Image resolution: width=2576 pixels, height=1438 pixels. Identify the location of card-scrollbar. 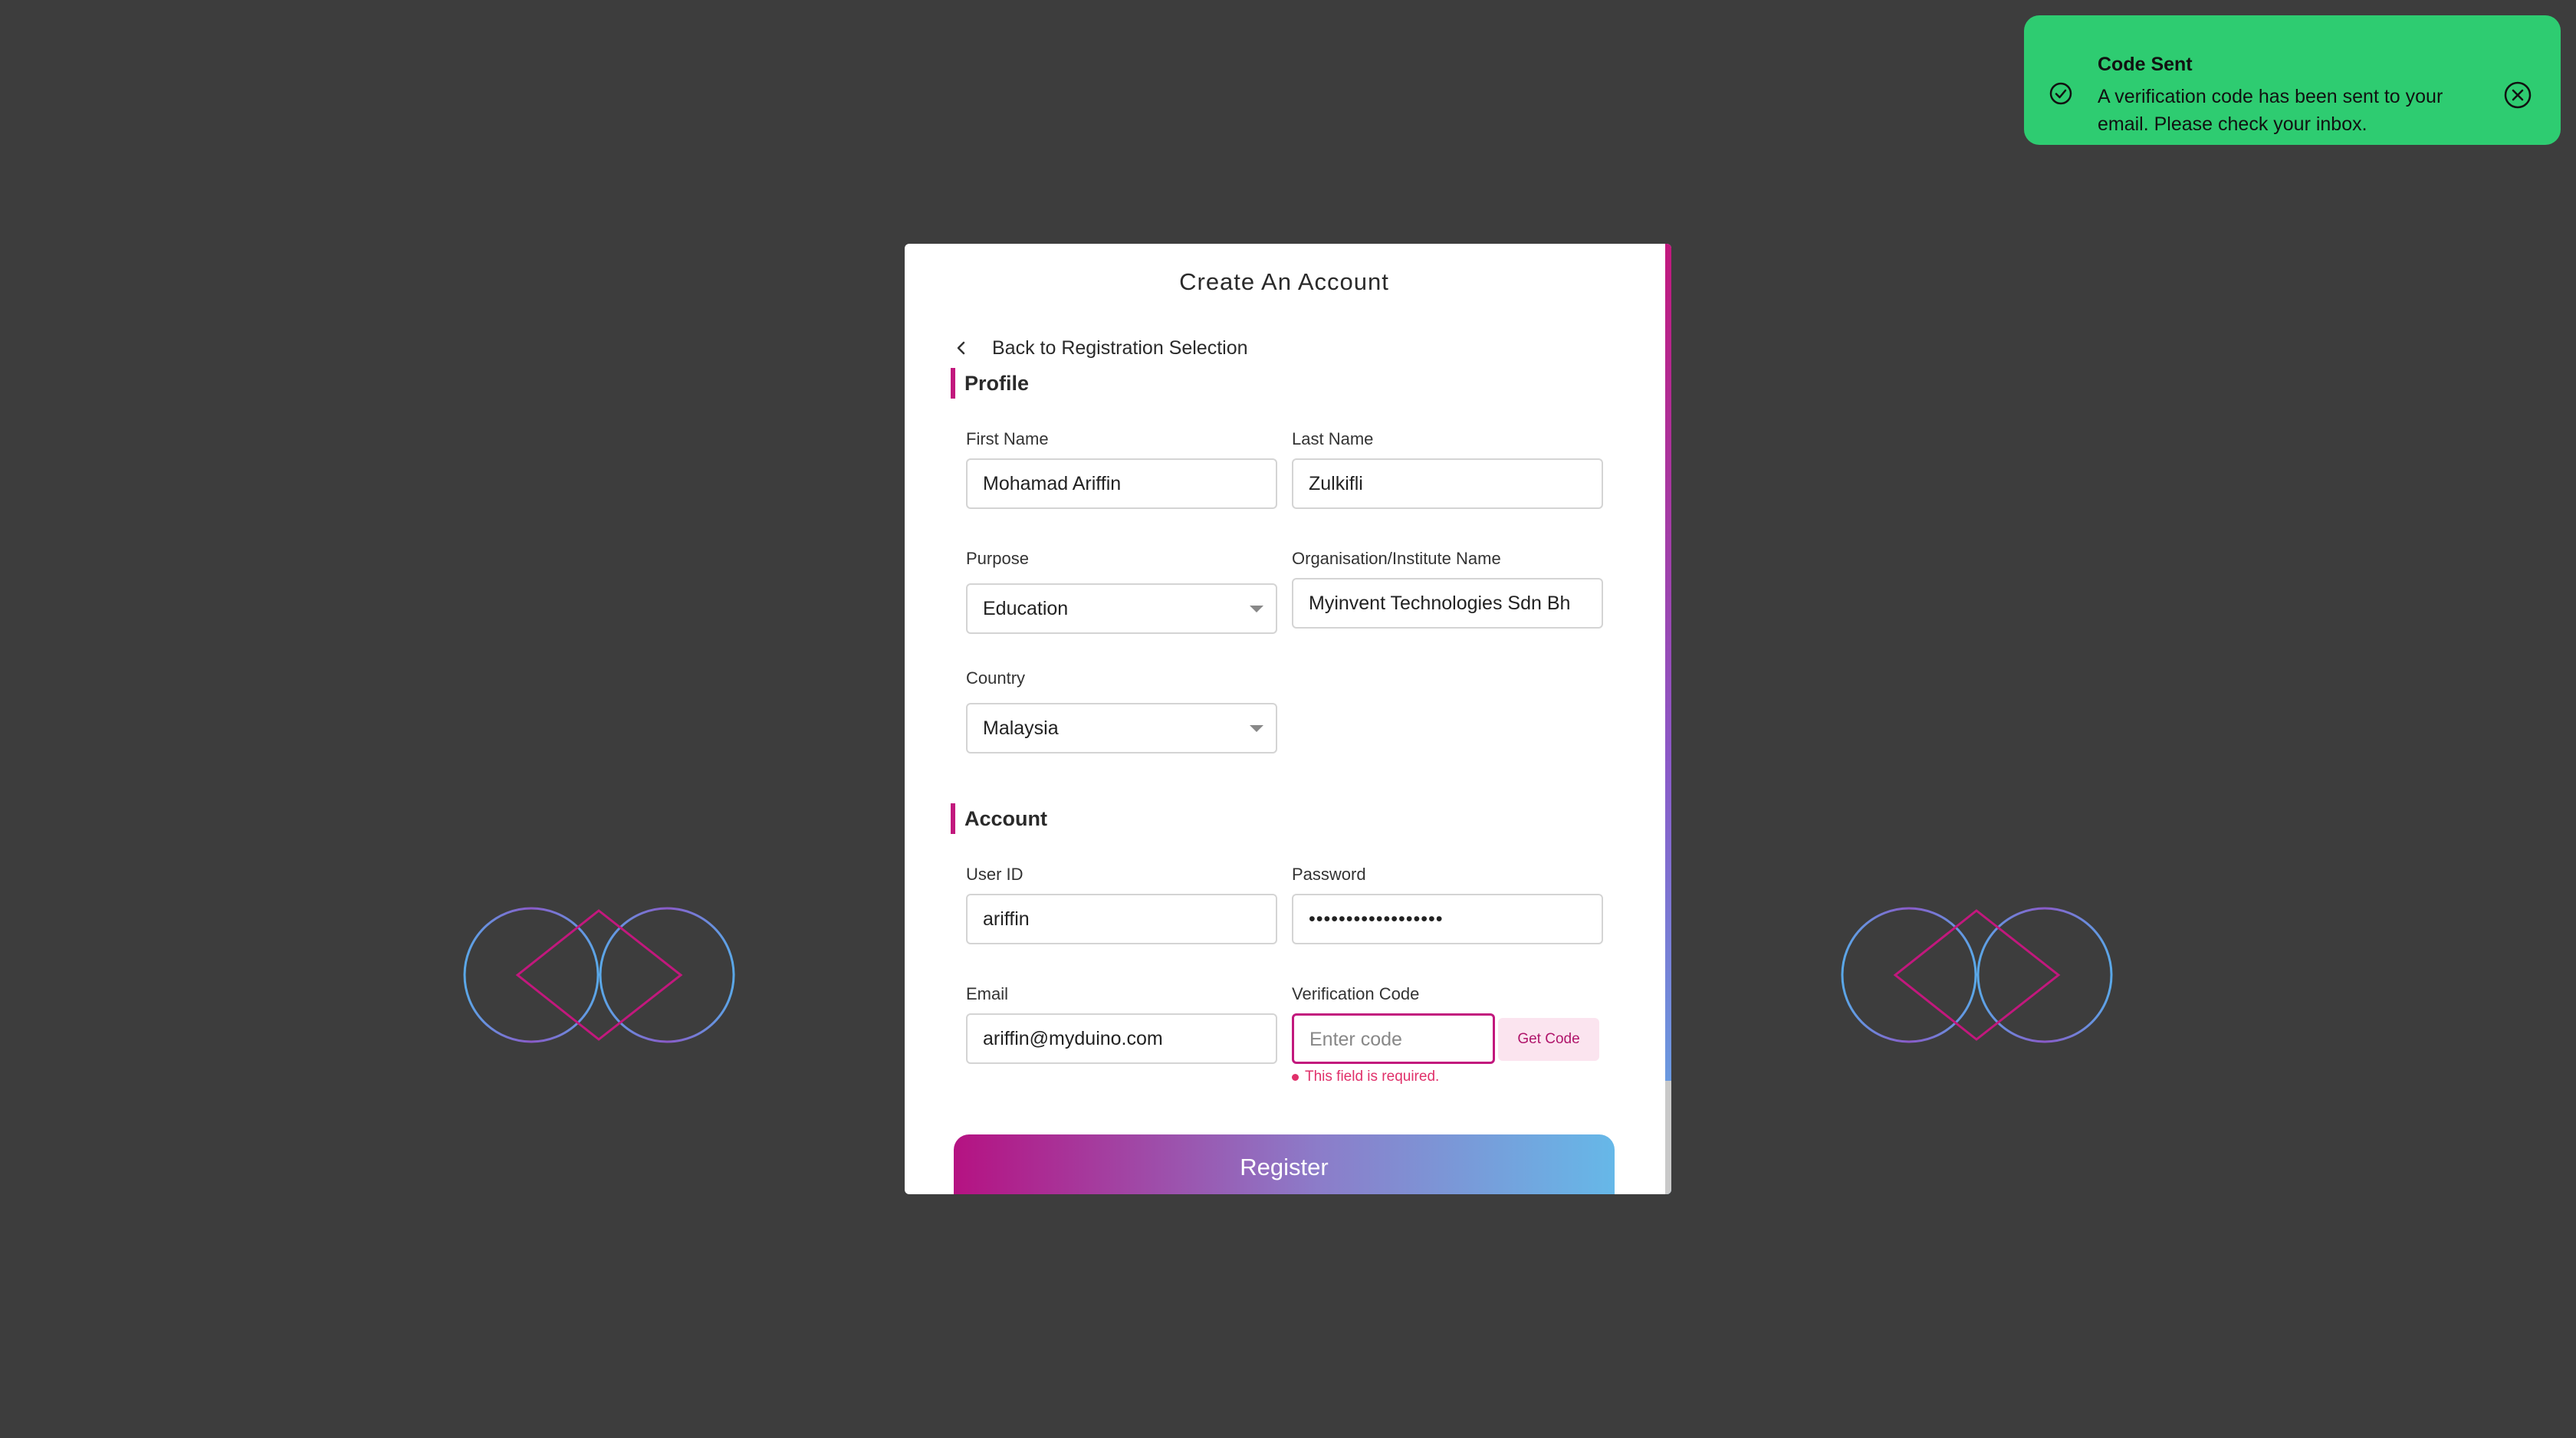
(1668, 719).